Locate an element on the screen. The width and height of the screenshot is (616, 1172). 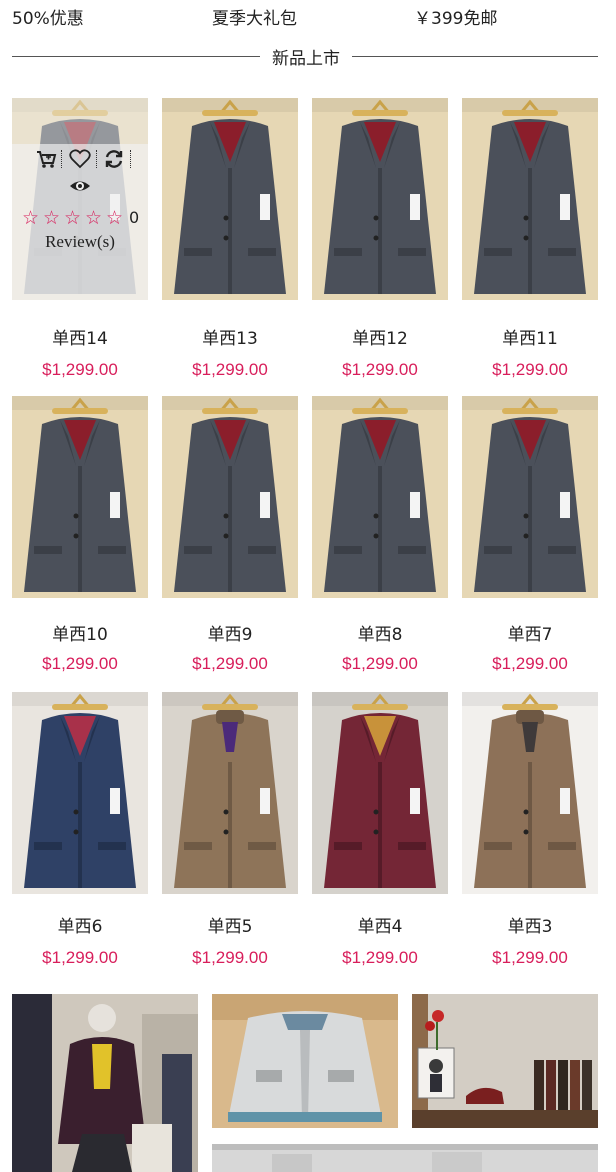
product-name: 单西13 is located at coordinates (230, 336).